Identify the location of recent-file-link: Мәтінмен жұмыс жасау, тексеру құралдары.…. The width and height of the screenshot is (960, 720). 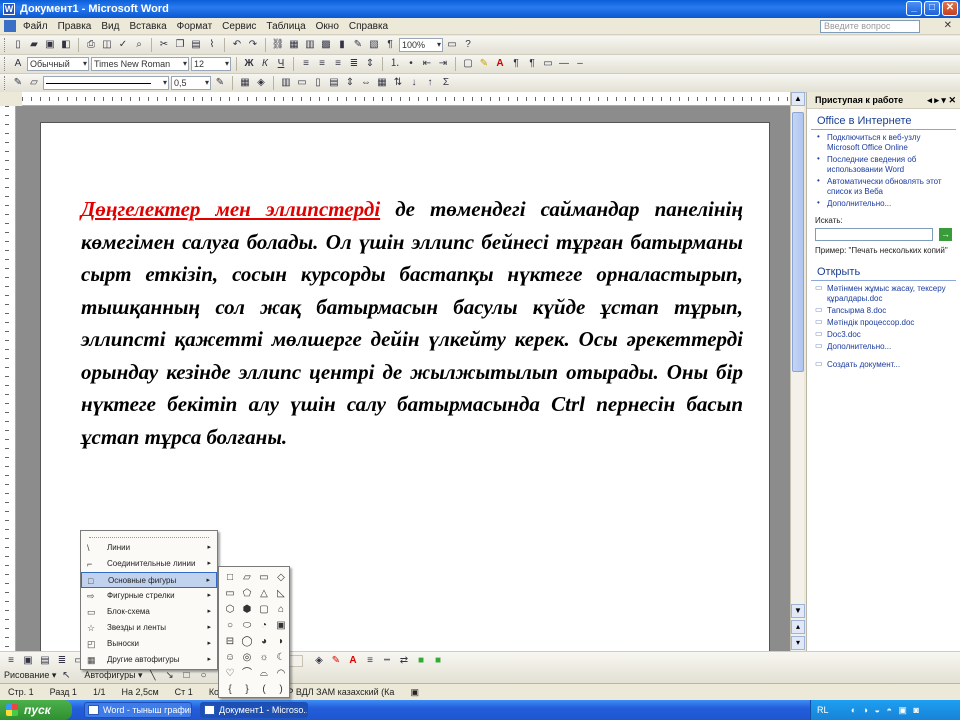
(883, 294).